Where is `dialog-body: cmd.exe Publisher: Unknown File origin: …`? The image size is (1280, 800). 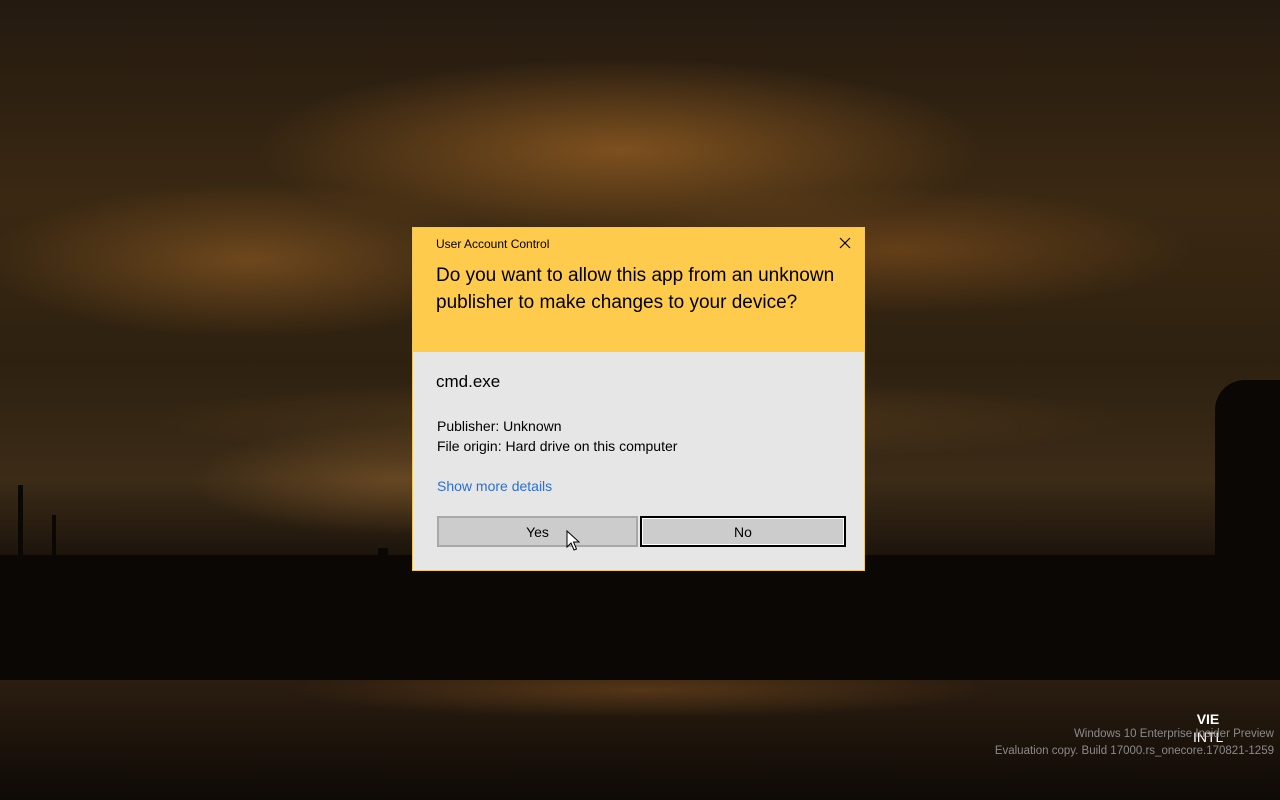 dialog-body: cmd.exe Publisher: Unknown File origin: … is located at coordinates (638, 461).